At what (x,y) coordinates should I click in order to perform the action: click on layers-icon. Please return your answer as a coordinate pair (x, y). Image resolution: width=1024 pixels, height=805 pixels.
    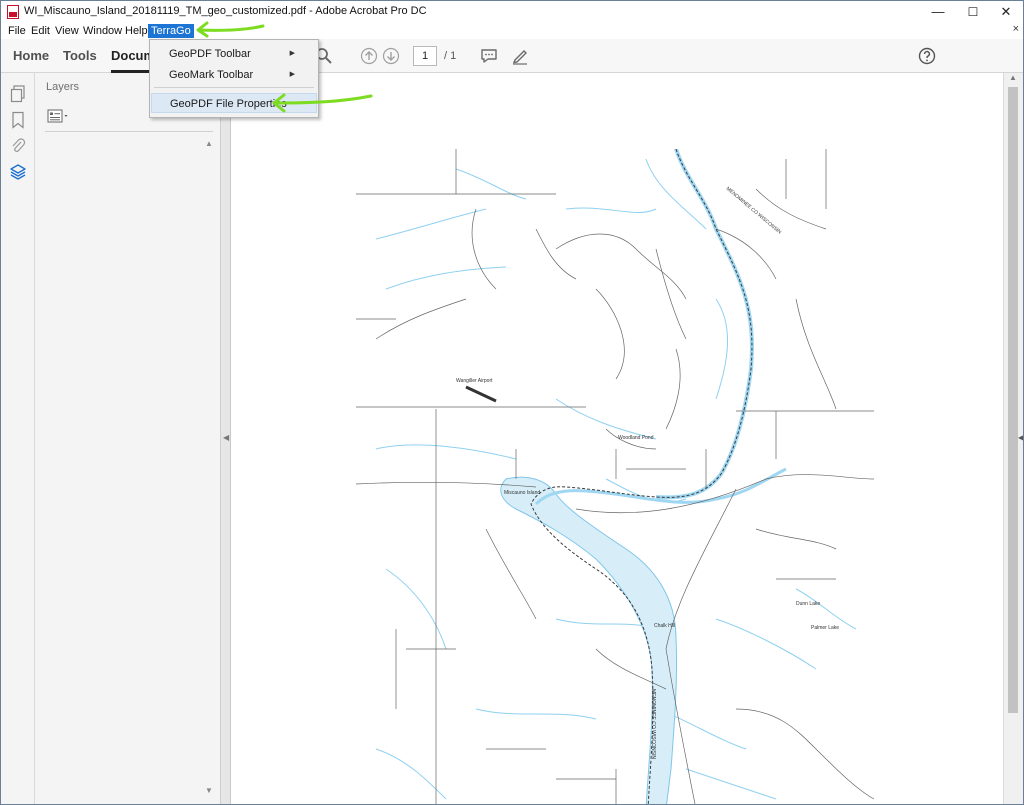
    Looking at the image, I should click on (18, 172).